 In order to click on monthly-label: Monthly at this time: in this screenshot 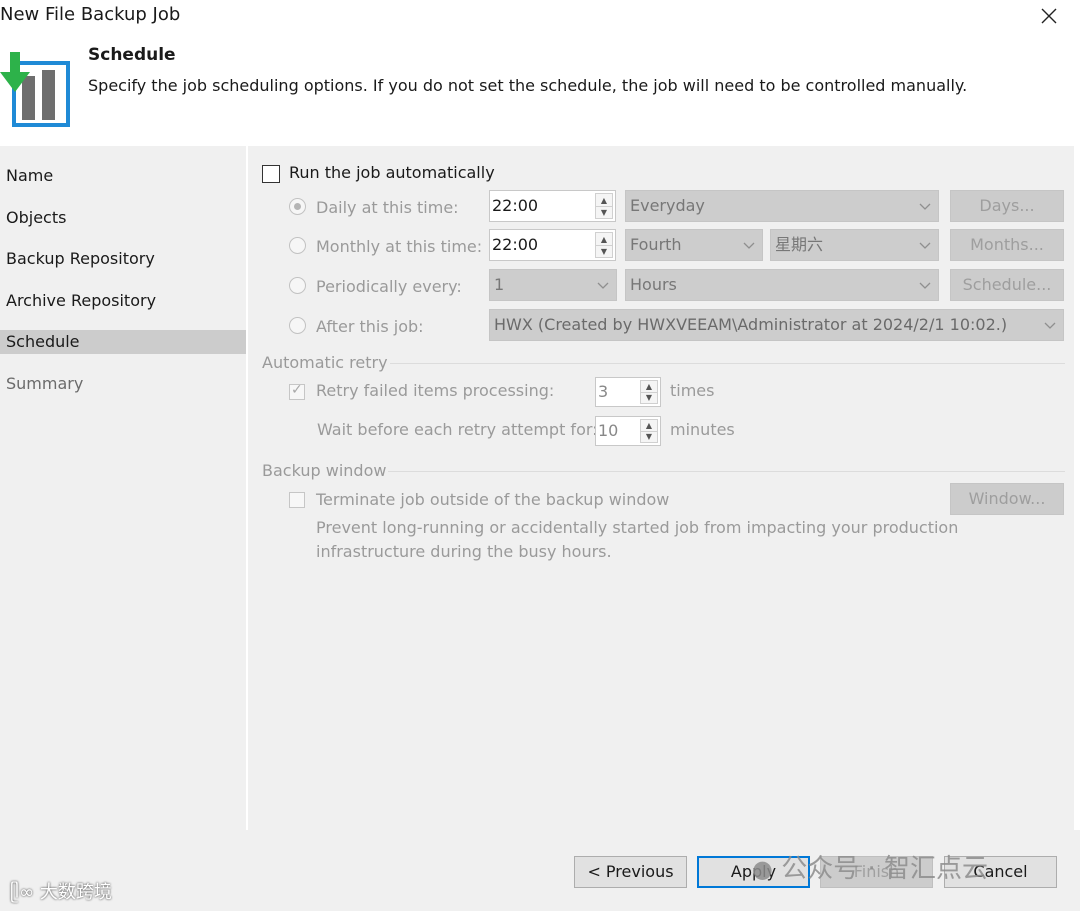, I will do `click(399, 246)`.